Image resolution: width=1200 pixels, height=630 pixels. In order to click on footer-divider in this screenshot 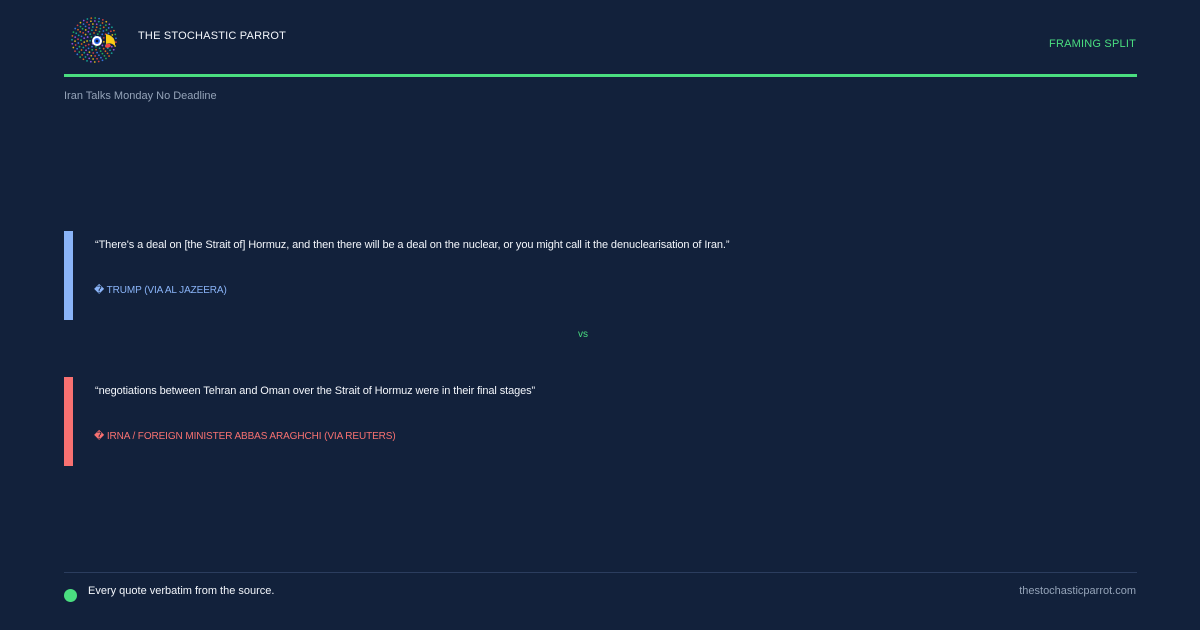, I will do `click(600, 572)`.